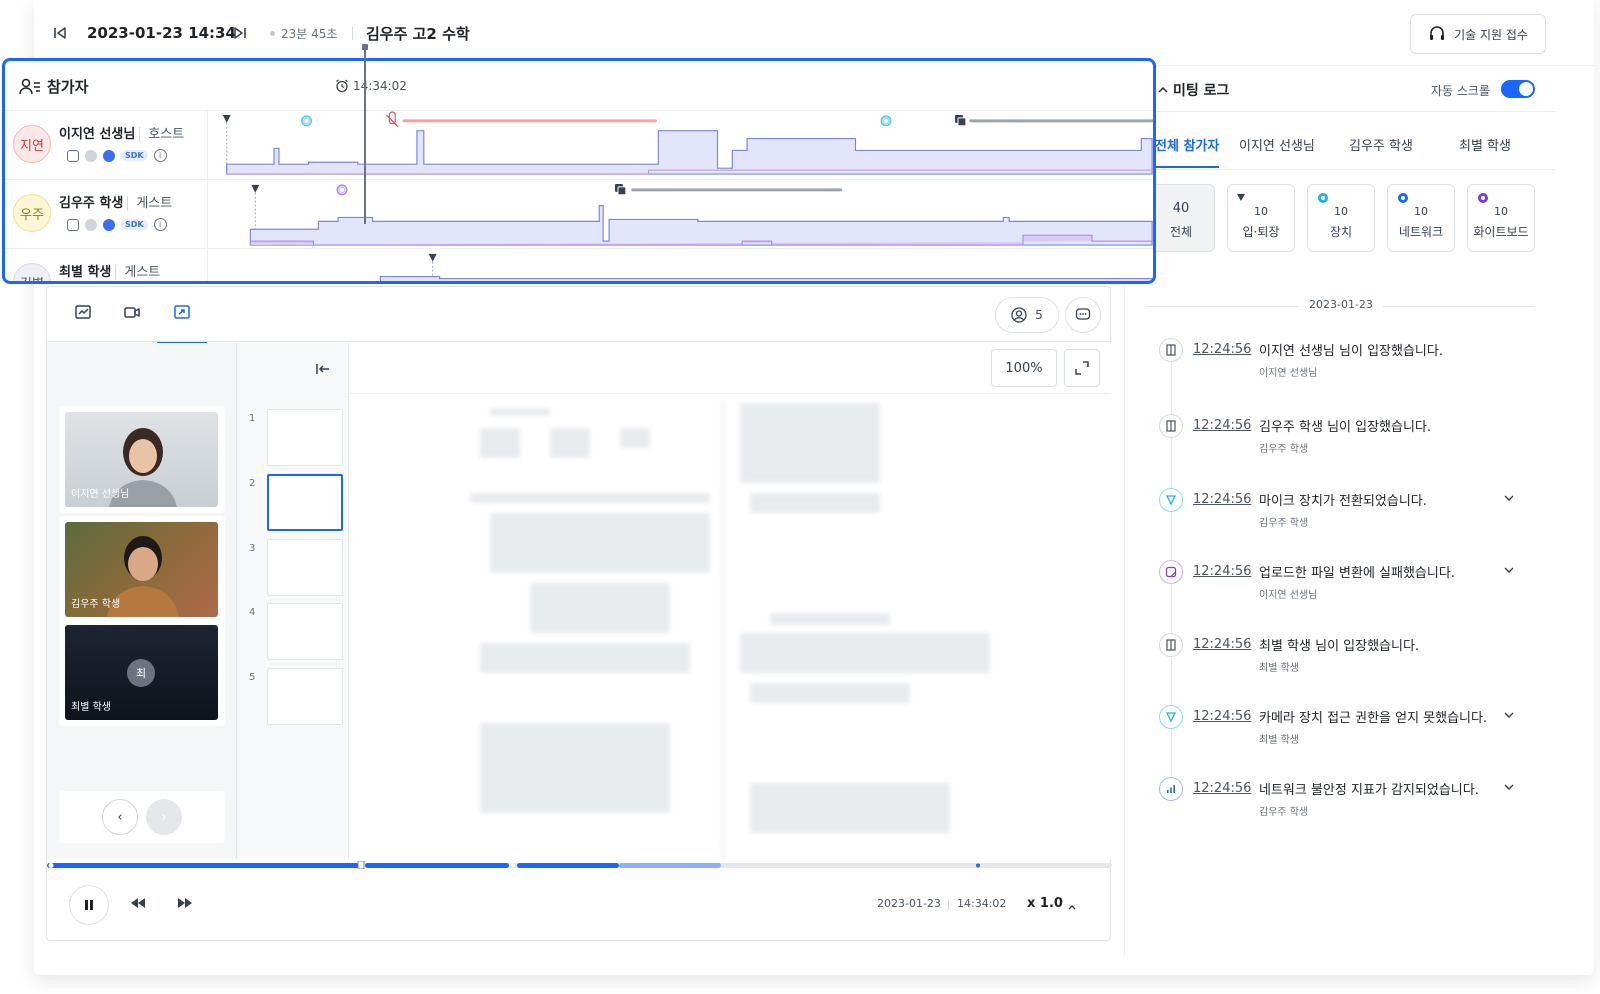 This screenshot has width=1600, height=994. I want to click on device-dot-icon, so click(1323, 198).